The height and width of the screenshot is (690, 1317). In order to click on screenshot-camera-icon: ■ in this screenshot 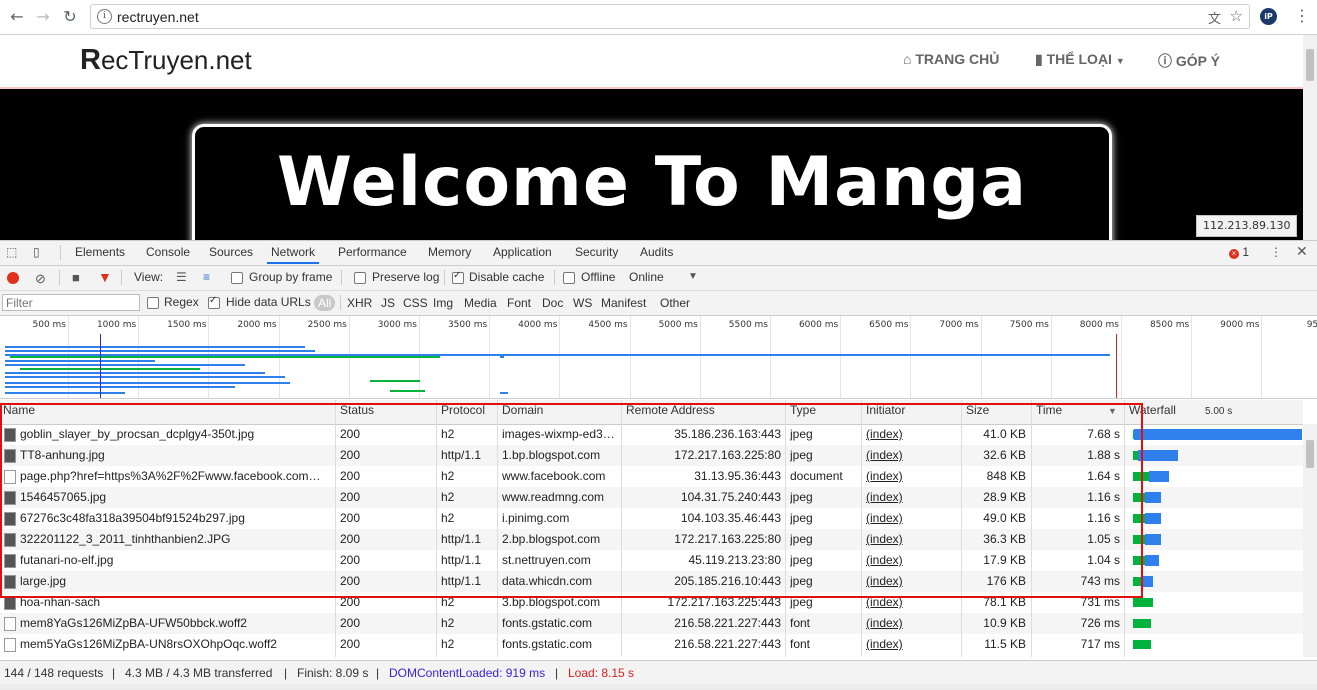, I will do `click(76, 277)`.